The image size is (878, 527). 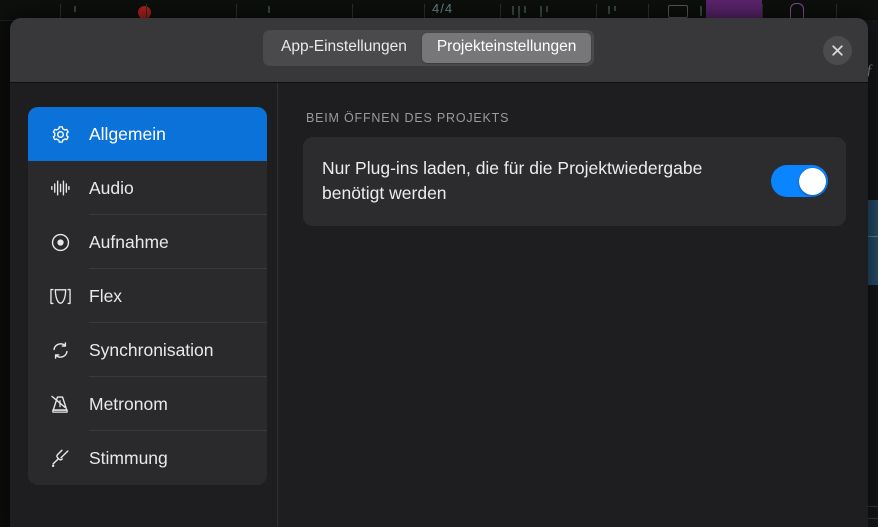 What do you see at coordinates (106, 295) in the screenshot?
I see `sidebar-item-flex-label: Flex` at bounding box center [106, 295].